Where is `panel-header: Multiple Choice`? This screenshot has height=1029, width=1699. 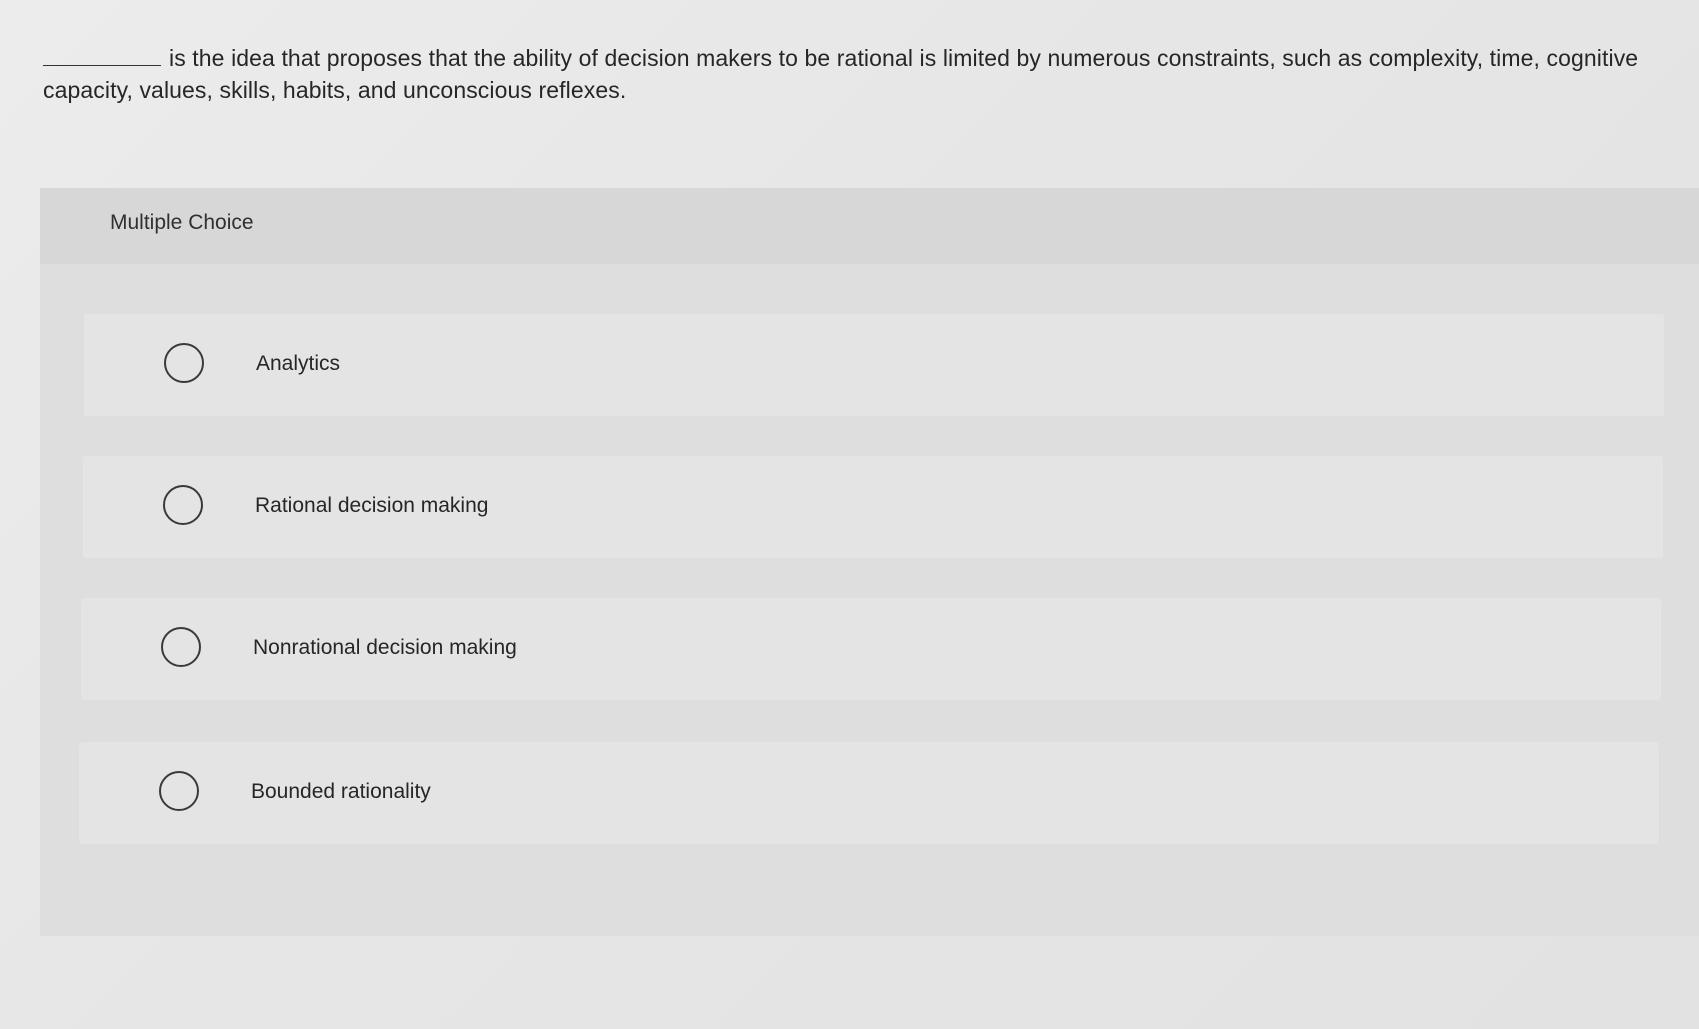
panel-header: Multiple Choice is located at coordinates (869, 226).